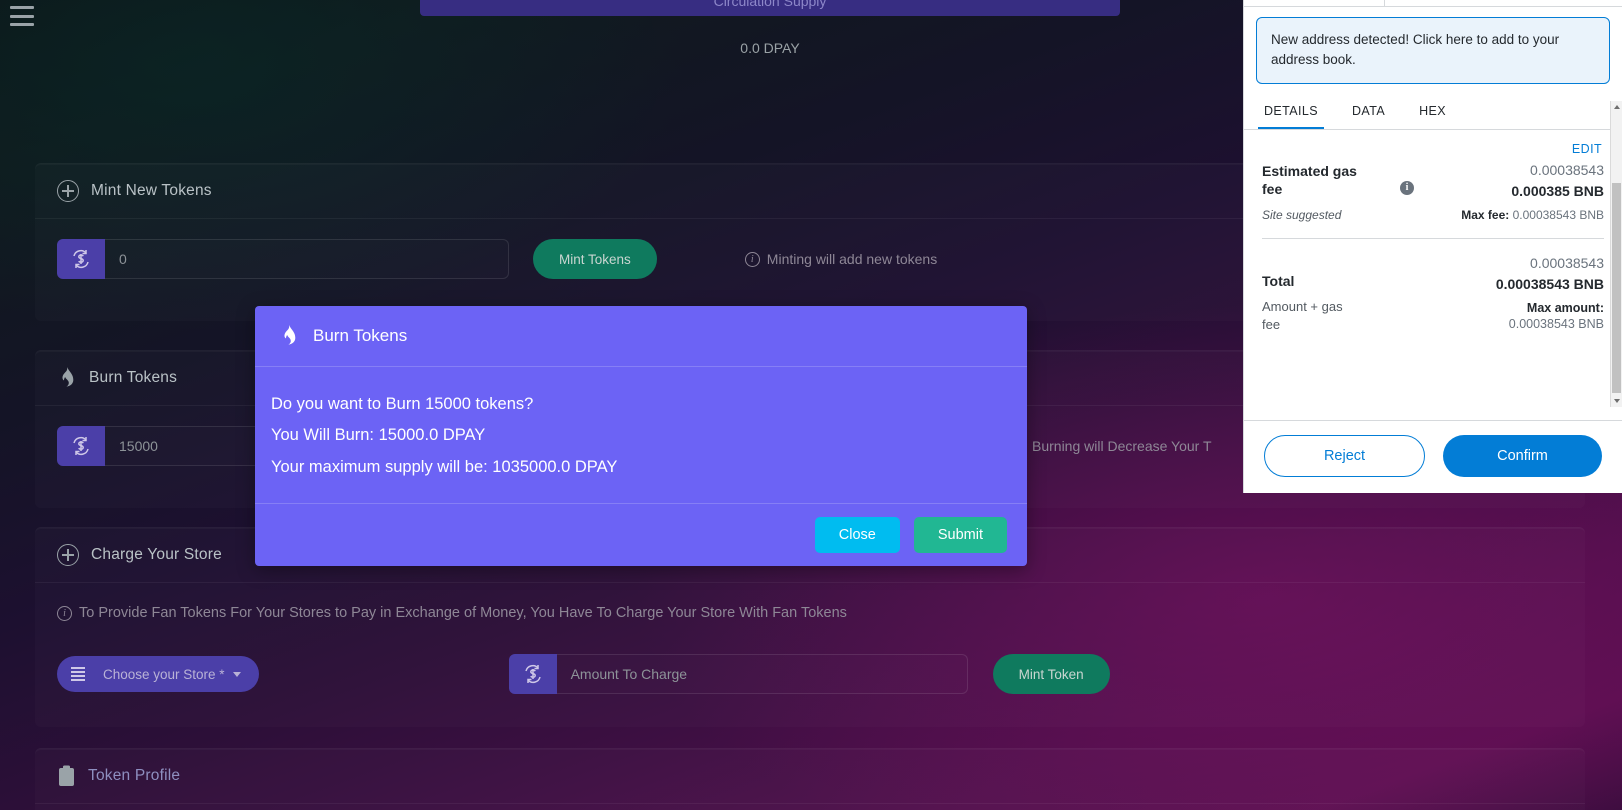 This screenshot has height=810, width=1622. Describe the element at coordinates (1616, 288) in the screenshot. I see `scrollbar-thumb` at that location.